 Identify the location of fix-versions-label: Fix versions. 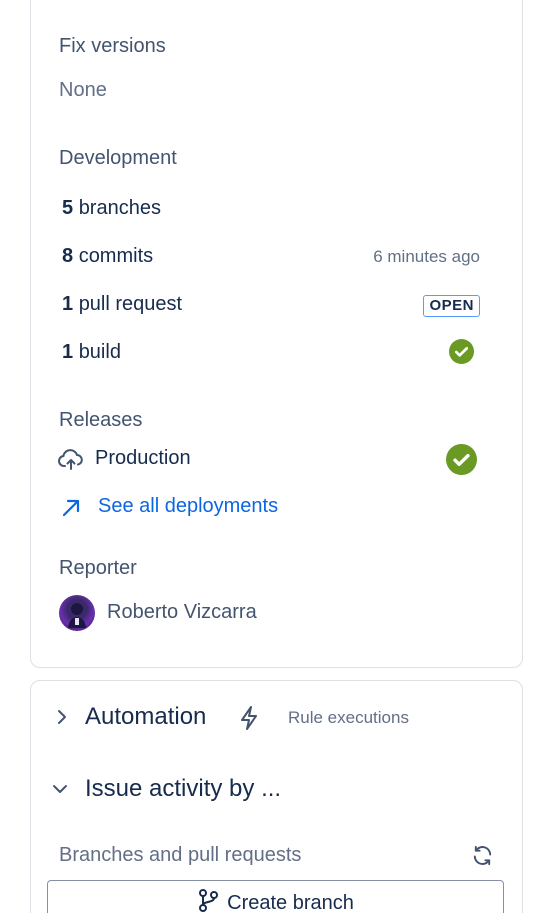
(112, 46).